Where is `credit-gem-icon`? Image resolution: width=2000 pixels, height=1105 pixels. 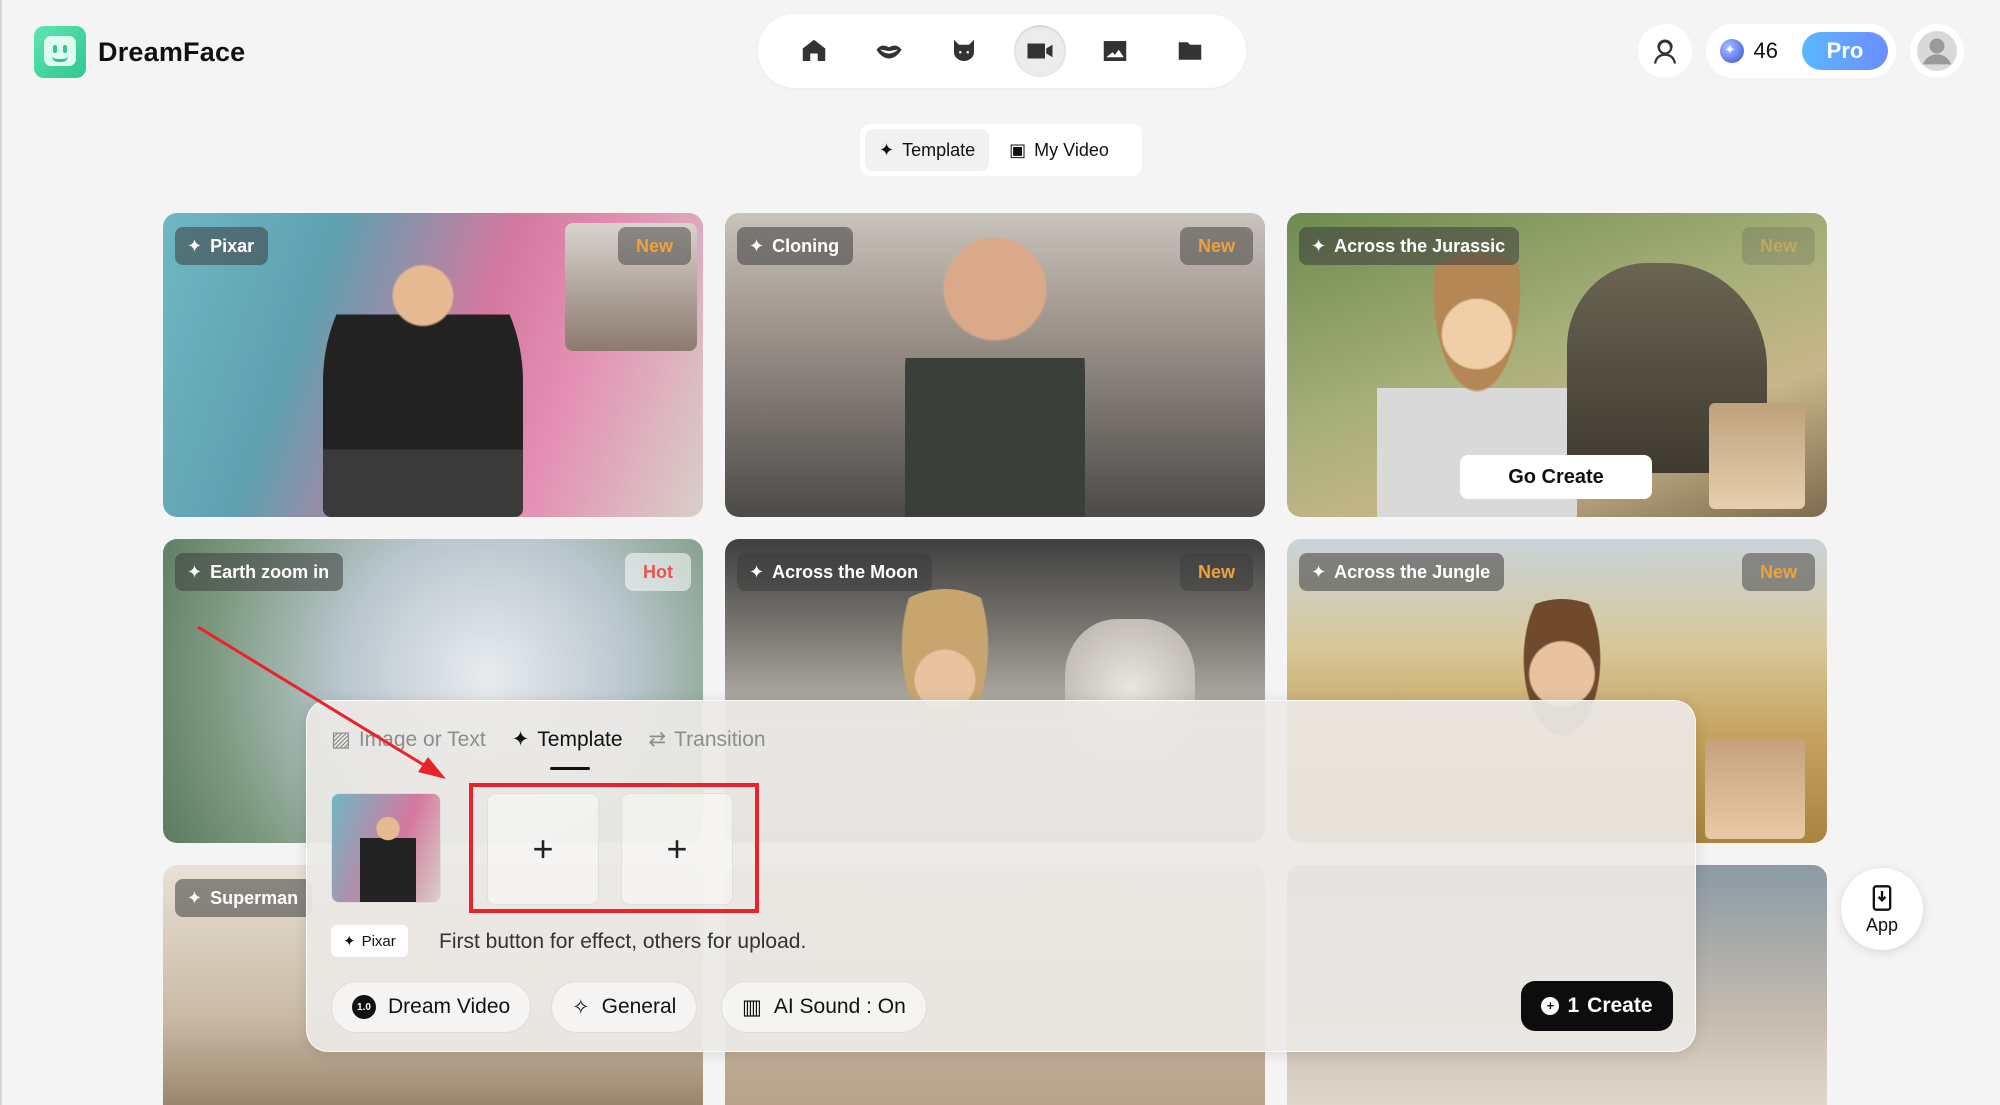
credit-gem-icon is located at coordinates (1731, 51).